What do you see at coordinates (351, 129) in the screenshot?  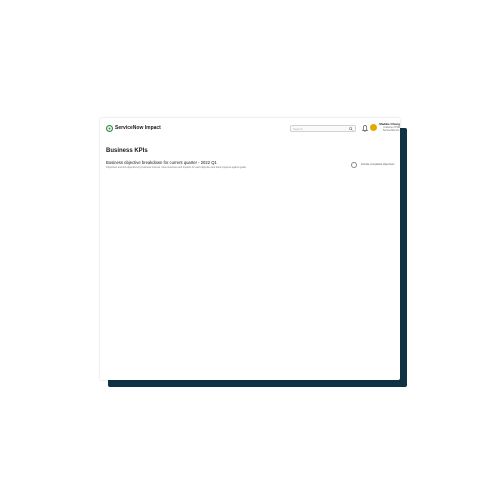 I see `search-icon` at bounding box center [351, 129].